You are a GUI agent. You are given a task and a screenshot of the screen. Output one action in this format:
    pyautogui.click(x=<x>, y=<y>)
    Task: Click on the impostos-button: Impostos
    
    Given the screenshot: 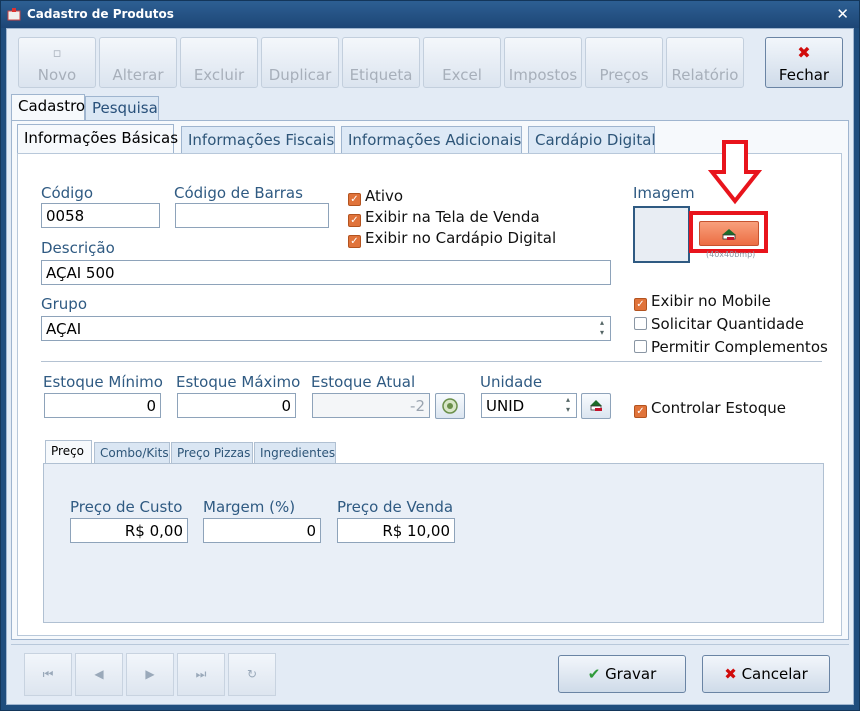 What is the action you would take?
    pyautogui.click(x=543, y=62)
    